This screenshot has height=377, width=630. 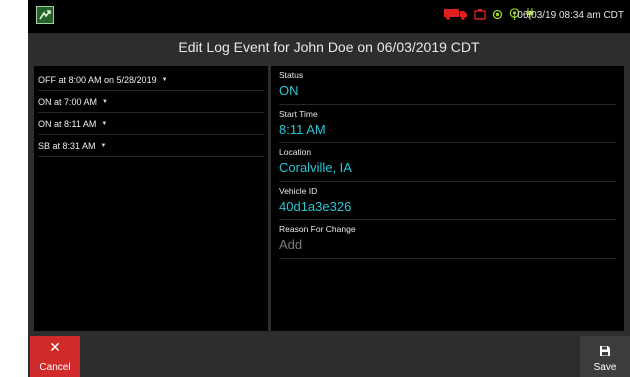 What do you see at coordinates (151, 124) in the screenshot?
I see `event-list-item: ON at 8:11 AM ▼` at bounding box center [151, 124].